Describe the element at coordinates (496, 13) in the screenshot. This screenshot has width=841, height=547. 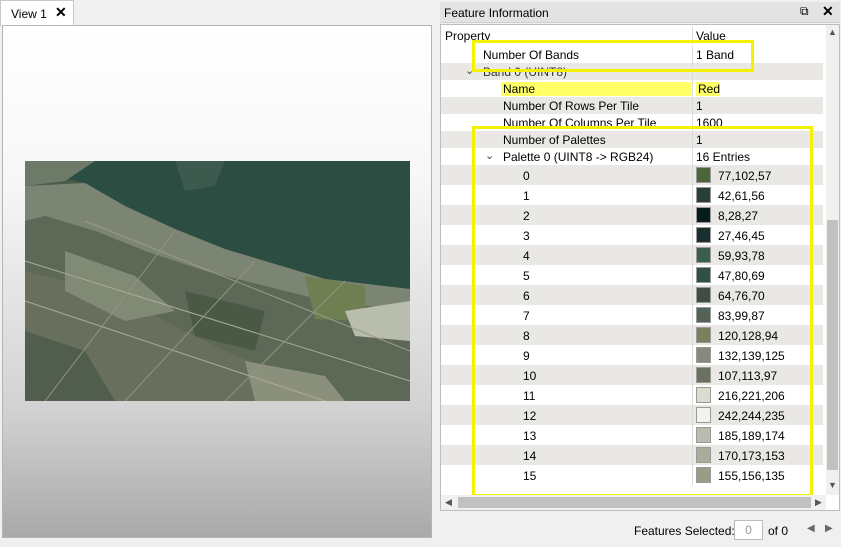
I see `panel-title: Feature Information` at that location.